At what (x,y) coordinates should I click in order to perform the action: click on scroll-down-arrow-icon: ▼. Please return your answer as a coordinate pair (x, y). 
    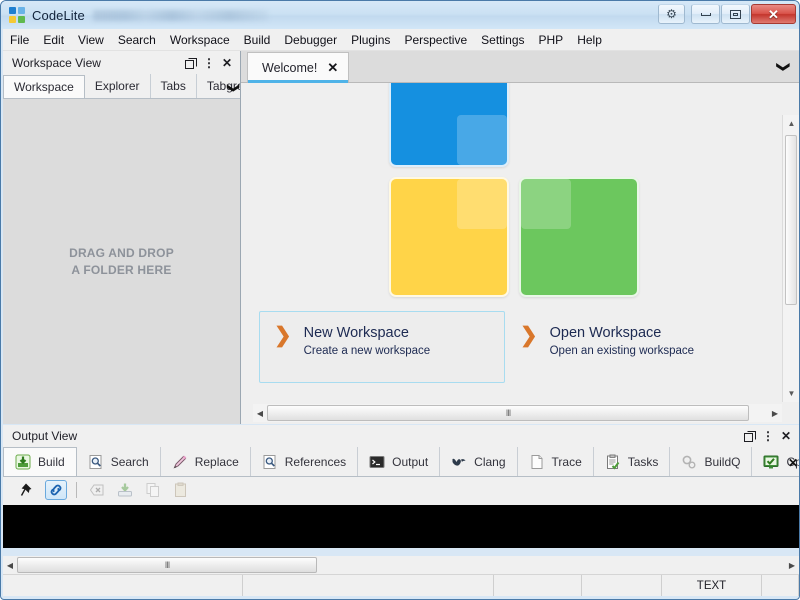
    Looking at the image, I should click on (791, 393).